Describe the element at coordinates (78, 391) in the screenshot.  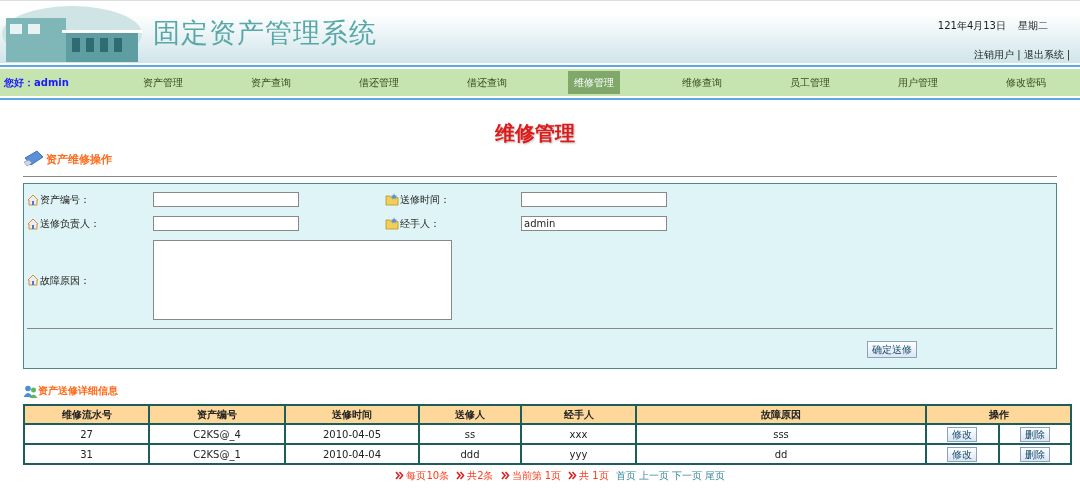
I see `section-heading: 资产送修详细信息` at that location.